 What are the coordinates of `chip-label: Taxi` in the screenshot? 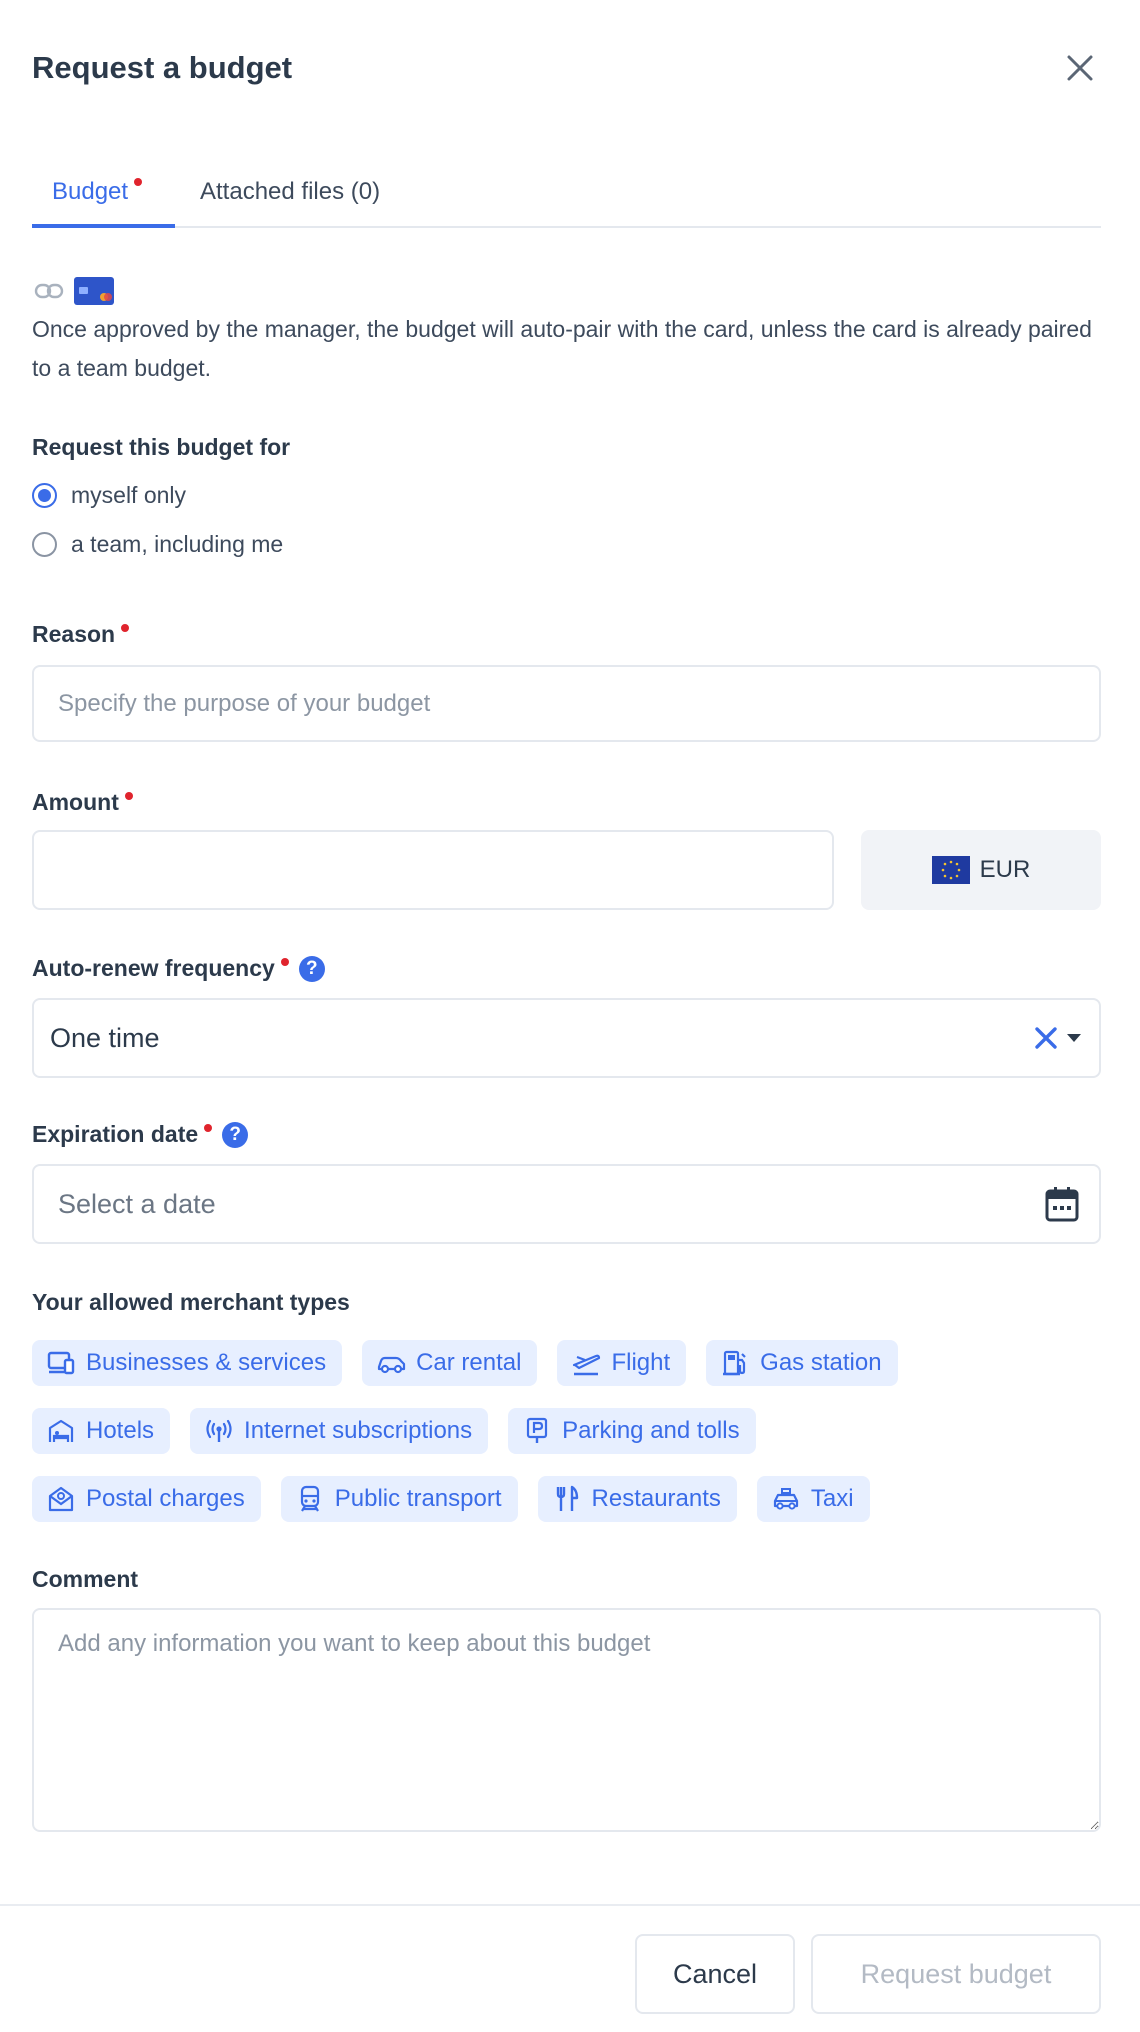 It's located at (832, 1498).